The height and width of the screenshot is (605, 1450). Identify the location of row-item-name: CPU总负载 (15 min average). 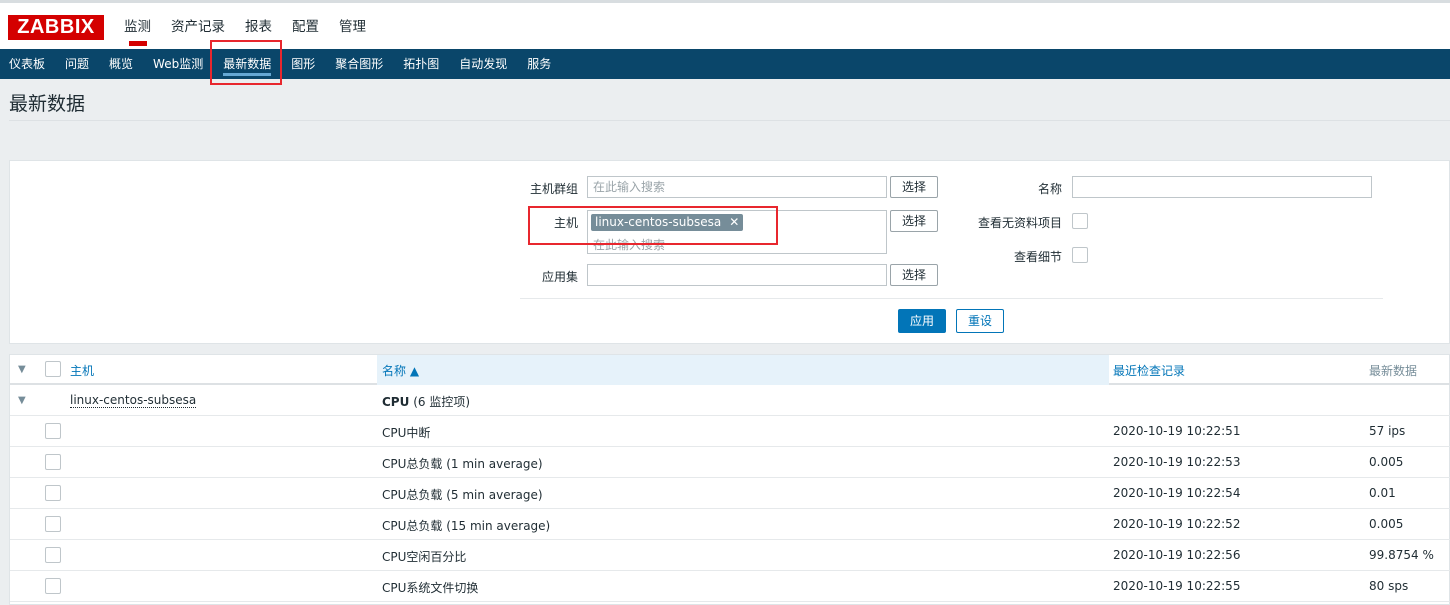
(466, 526).